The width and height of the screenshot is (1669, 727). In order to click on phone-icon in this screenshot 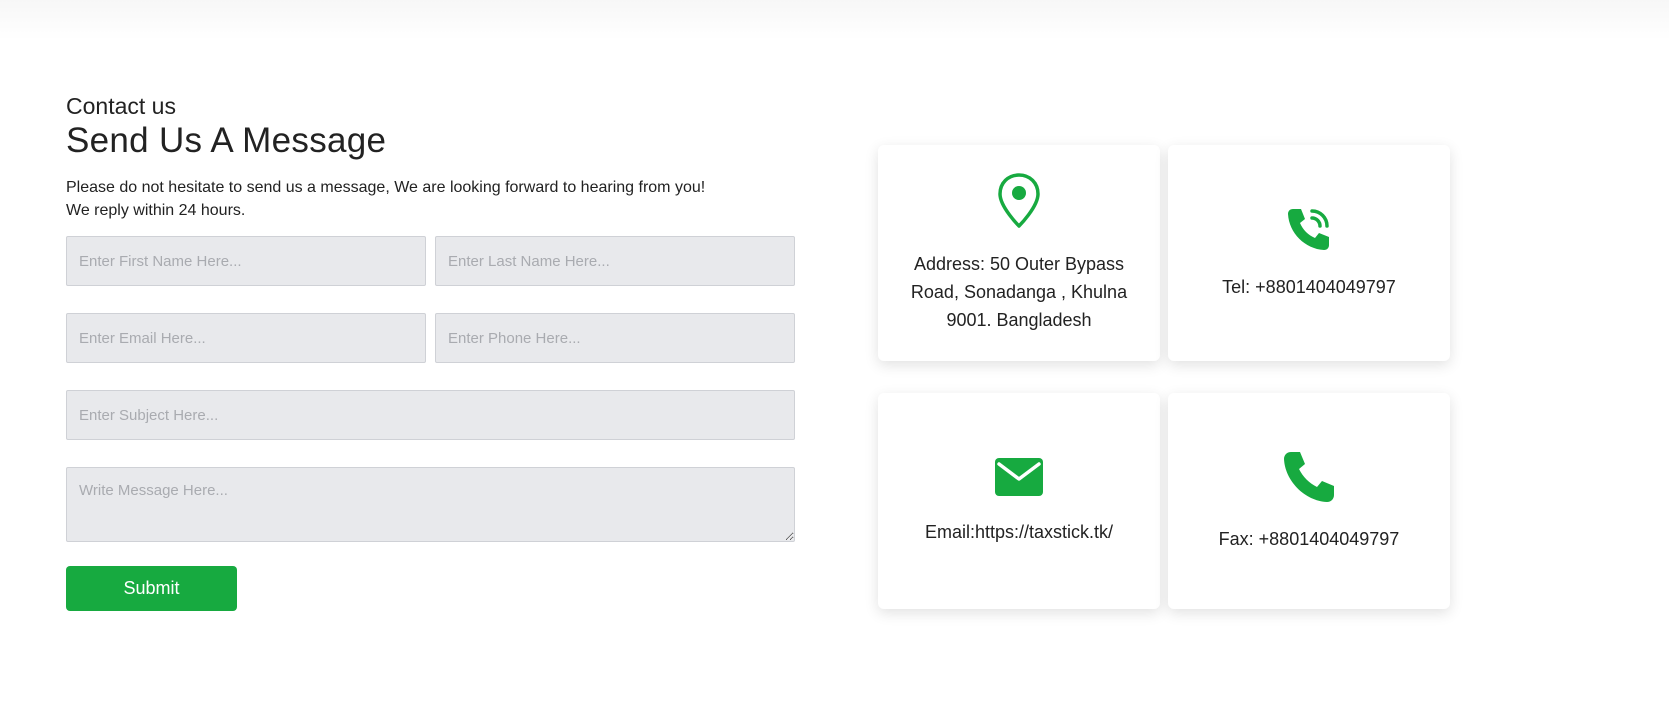, I will do `click(1309, 477)`.